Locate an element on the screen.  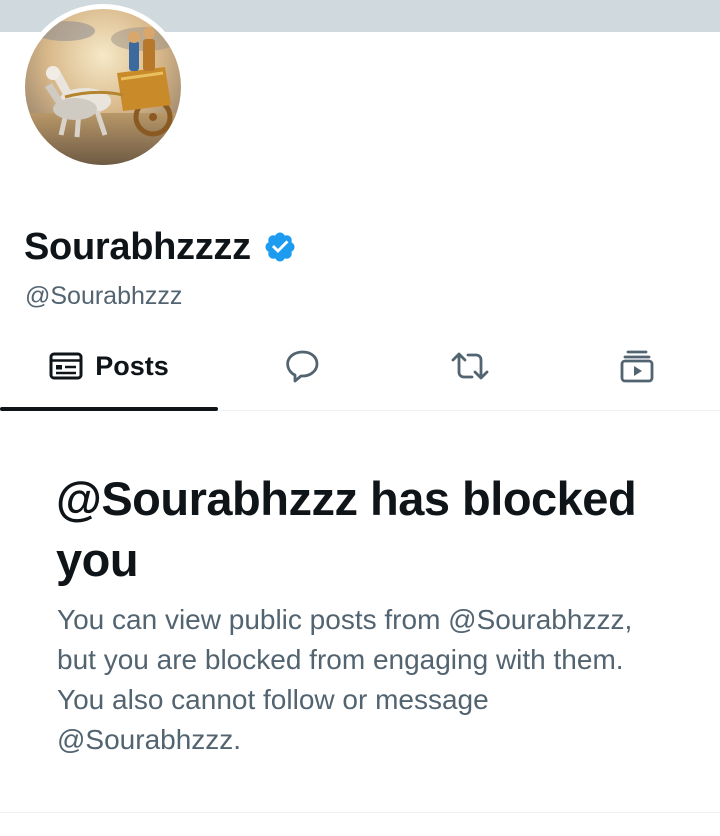
tab-posts-label: Posts is located at coordinates (132, 365).